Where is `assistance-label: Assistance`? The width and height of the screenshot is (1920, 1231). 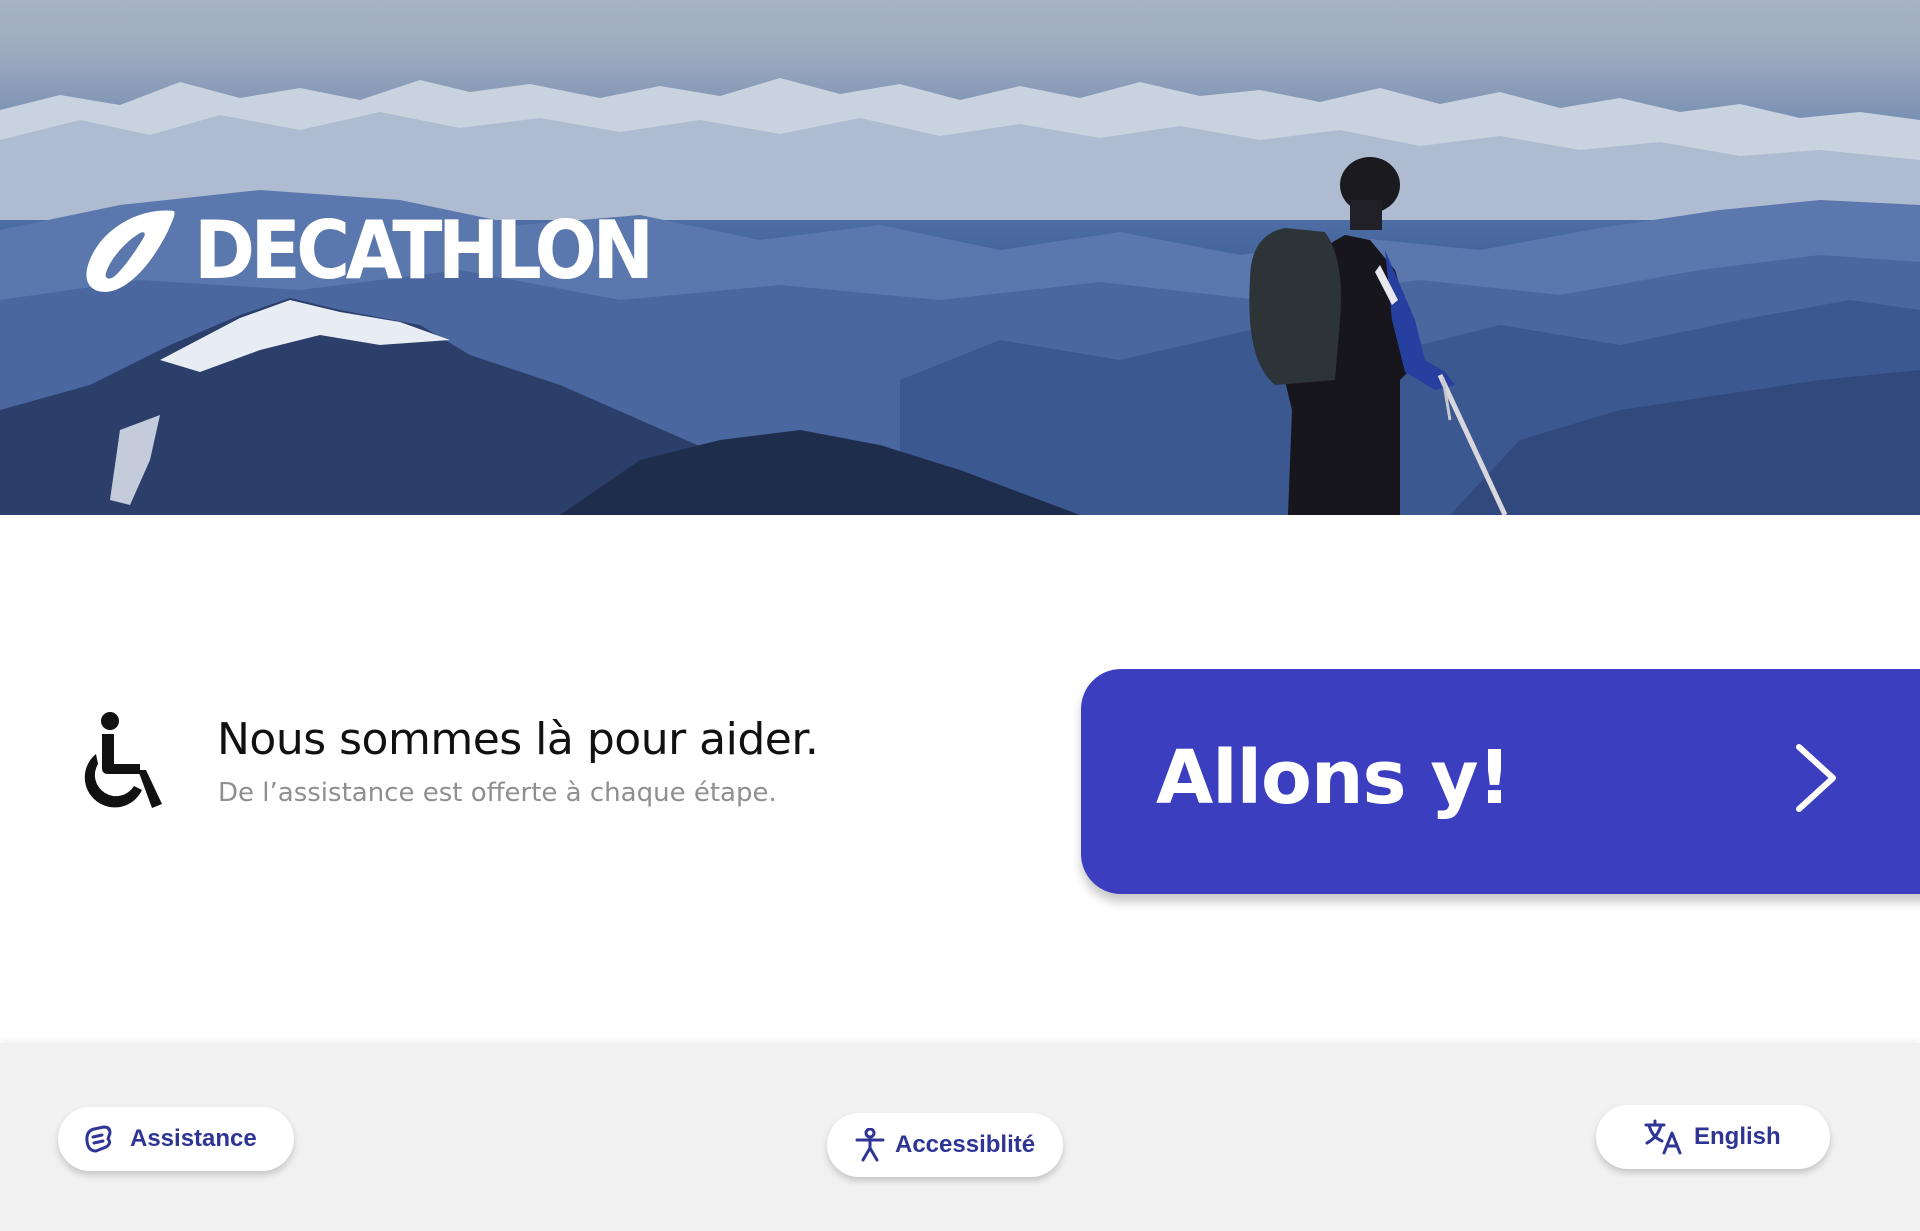
assistance-label: Assistance is located at coordinates (193, 1138).